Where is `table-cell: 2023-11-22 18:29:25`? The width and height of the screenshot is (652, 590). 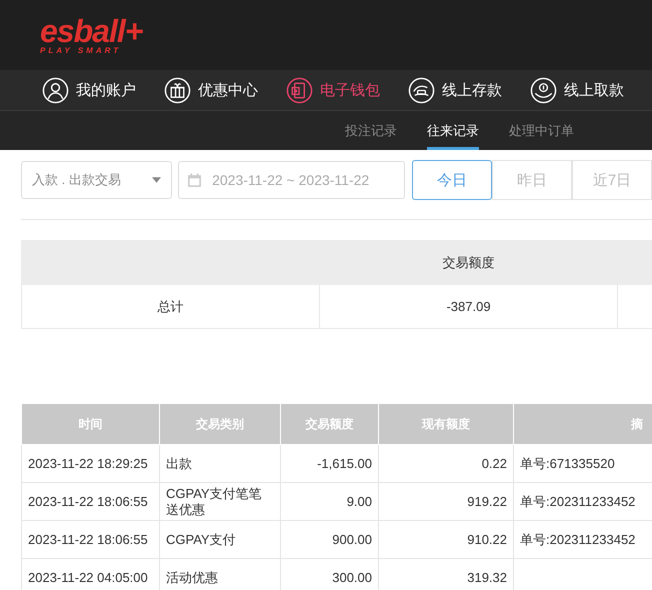 table-cell: 2023-11-22 18:29:25 is located at coordinates (91, 463).